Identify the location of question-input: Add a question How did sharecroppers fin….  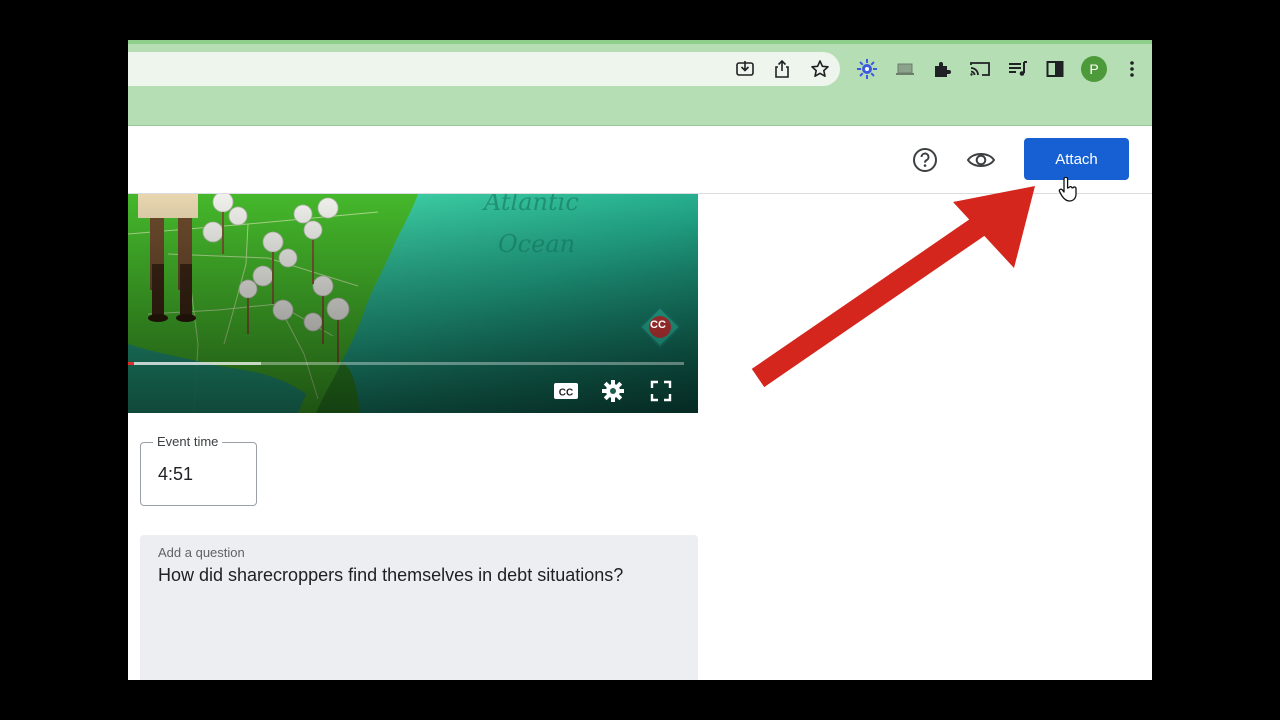
(419, 607).